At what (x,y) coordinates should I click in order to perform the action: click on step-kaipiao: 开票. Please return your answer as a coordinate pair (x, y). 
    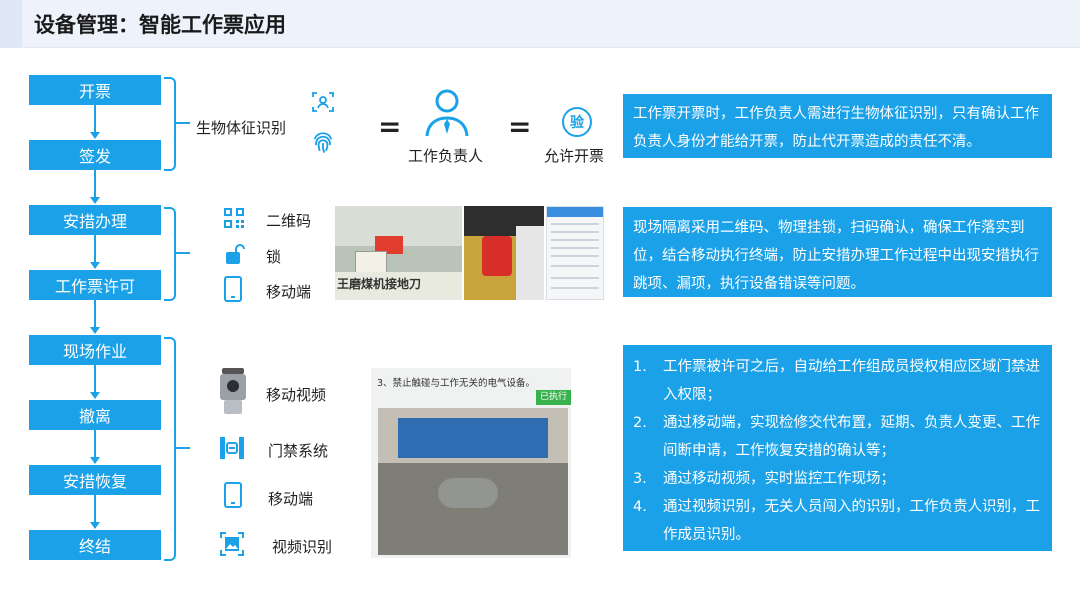
    Looking at the image, I should click on (95, 90).